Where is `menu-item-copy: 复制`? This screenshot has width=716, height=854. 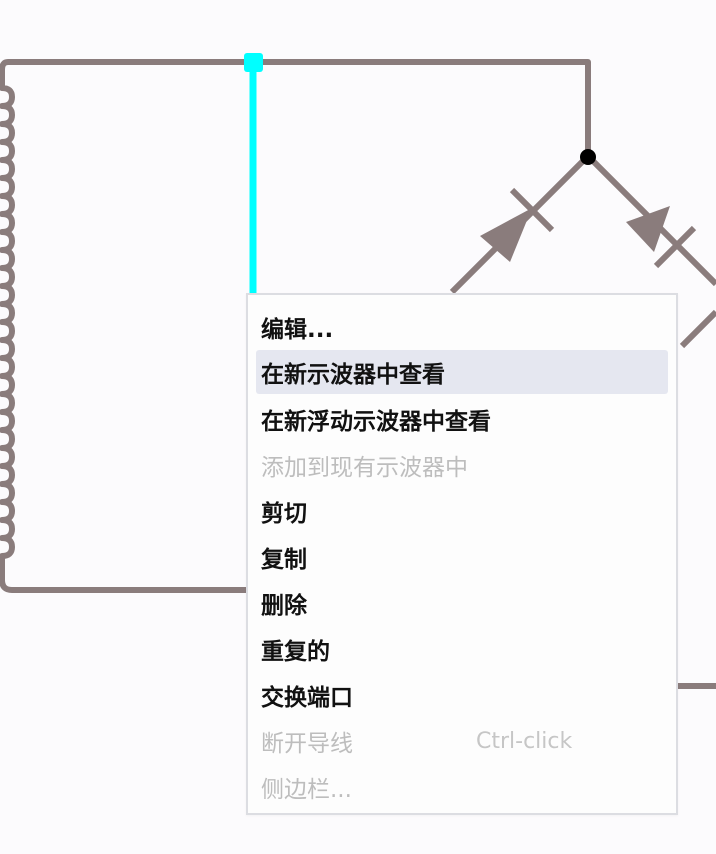
menu-item-copy: 复制 is located at coordinates (462, 557).